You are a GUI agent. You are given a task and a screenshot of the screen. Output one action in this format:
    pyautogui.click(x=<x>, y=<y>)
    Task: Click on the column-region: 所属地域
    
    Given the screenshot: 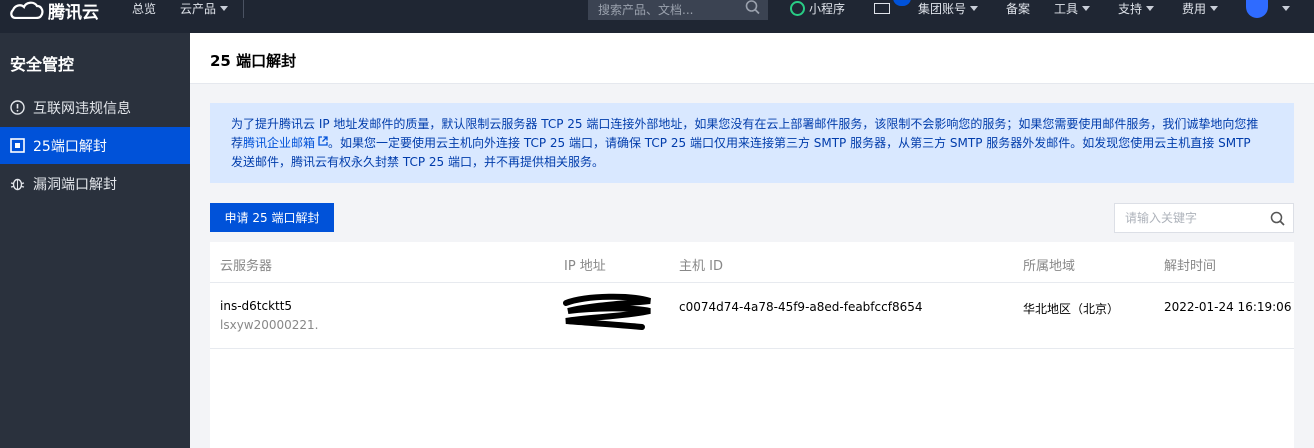 What is the action you would take?
    pyautogui.click(x=1049, y=266)
    